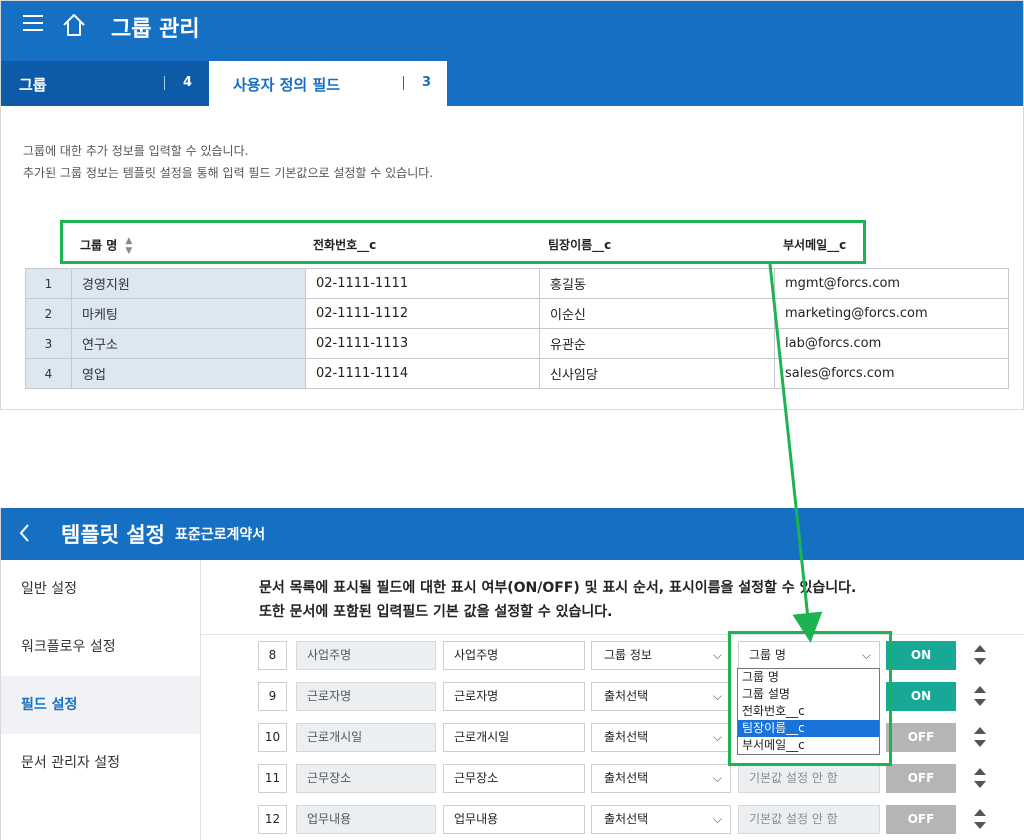 The height and width of the screenshot is (840, 1024). Describe the element at coordinates (422, 373) in the screenshot. I see `cell-phone: 02-1111-1114` at that location.